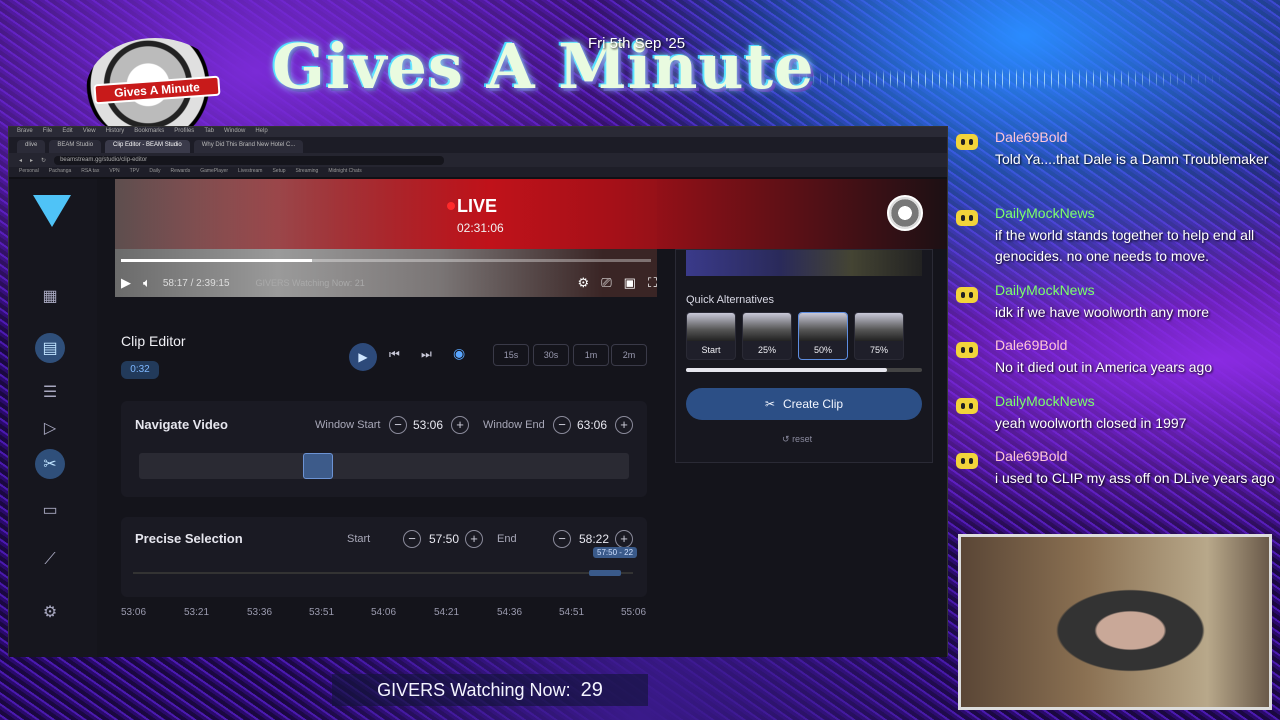 The image size is (1280, 720). What do you see at coordinates (1045, 213) in the screenshot?
I see `chat-username: DailyMockNews` at bounding box center [1045, 213].